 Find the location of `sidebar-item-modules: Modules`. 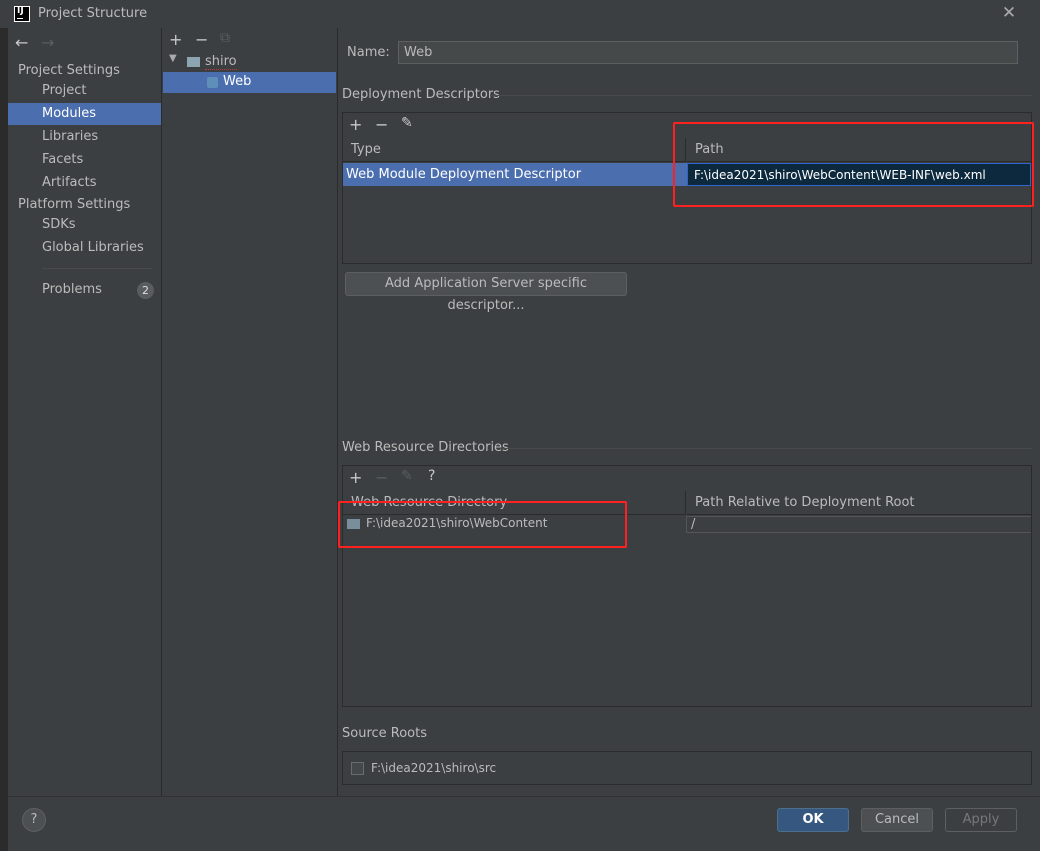

sidebar-item-modules: Modules is located at coordinates (84, 114).